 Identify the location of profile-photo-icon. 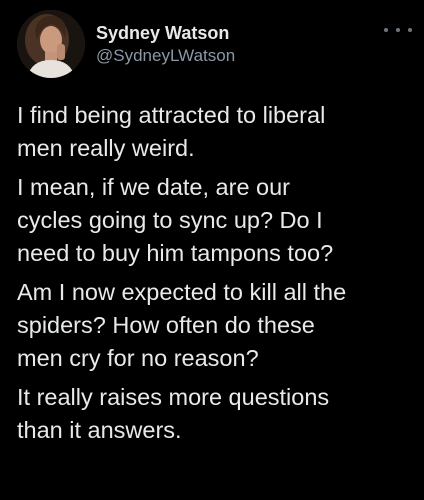
(51, 44).